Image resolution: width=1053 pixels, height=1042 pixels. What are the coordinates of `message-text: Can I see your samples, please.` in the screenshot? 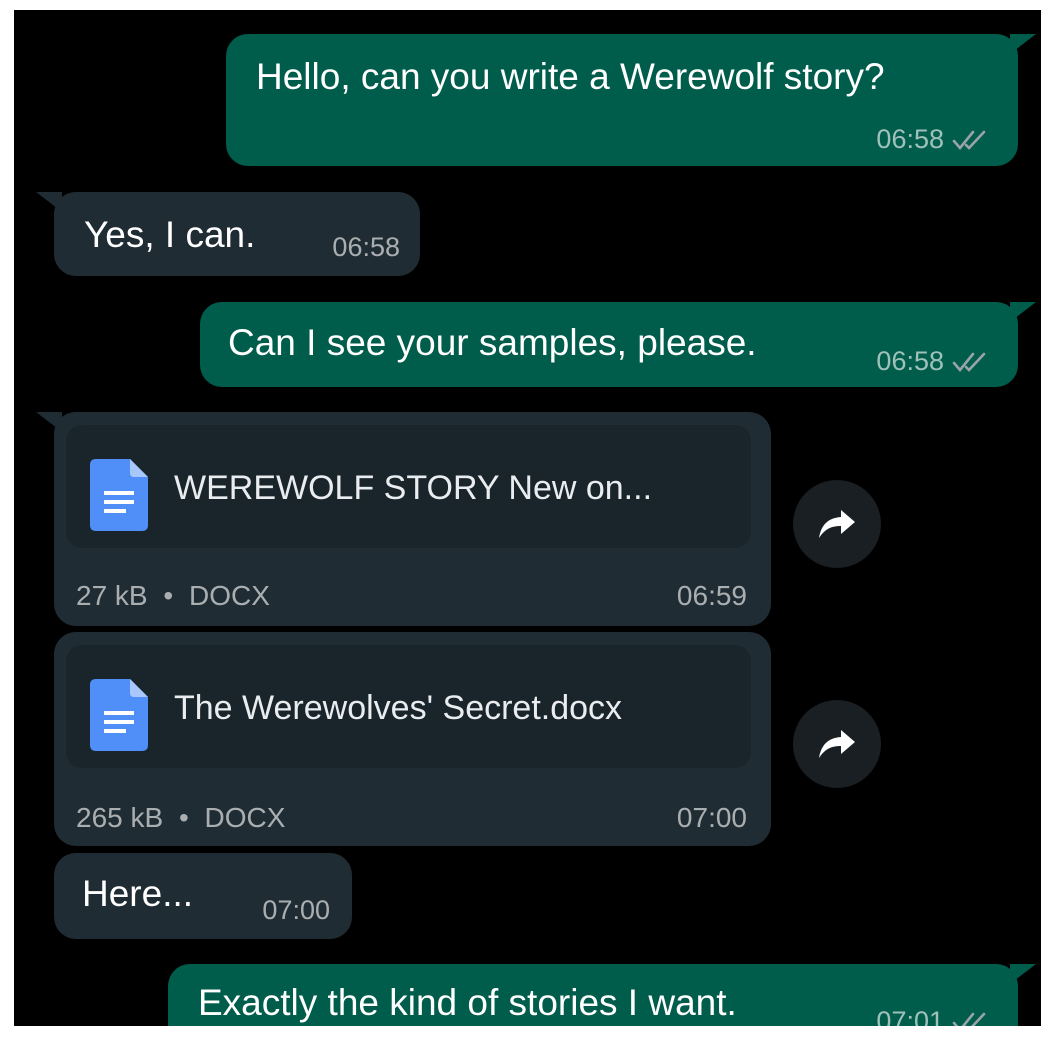 It's located at (492, 342).